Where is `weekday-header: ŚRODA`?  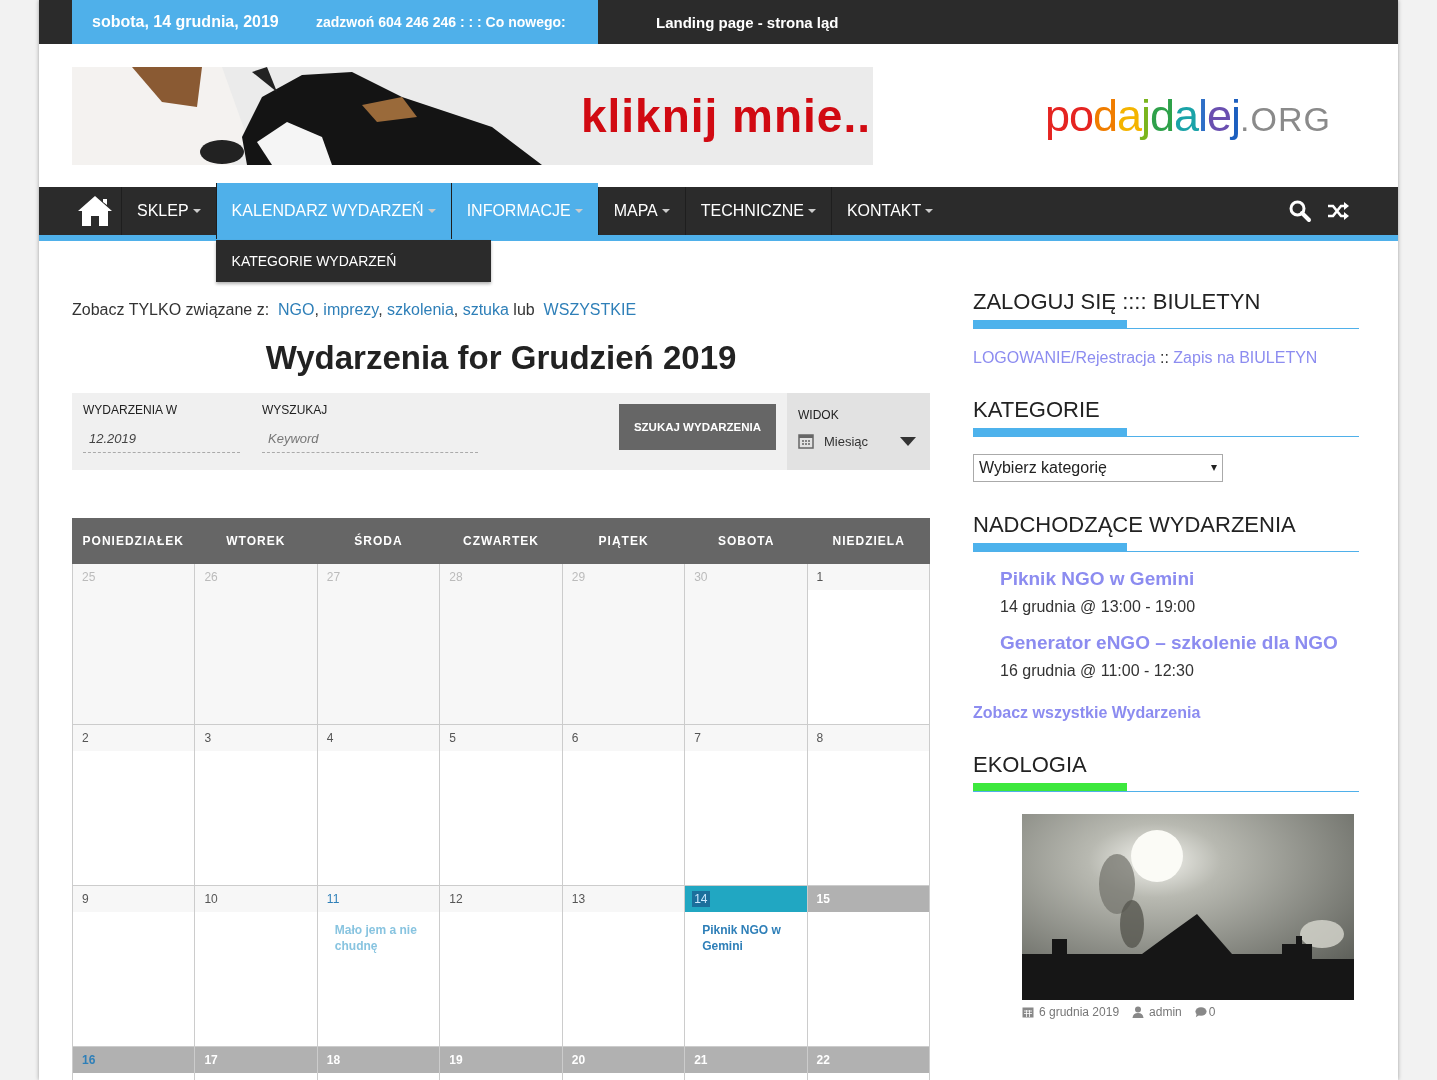
weekday-header: ŚRODA is located at coordinates (378, 541).